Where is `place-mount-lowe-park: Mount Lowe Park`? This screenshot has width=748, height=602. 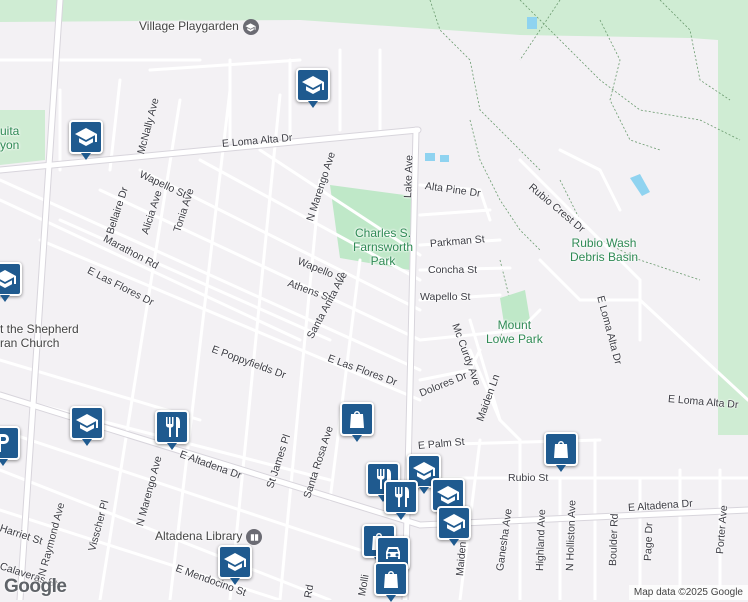
place-mount-lowe-park: Mount Lowe Park is located at coordinates (514, 332).